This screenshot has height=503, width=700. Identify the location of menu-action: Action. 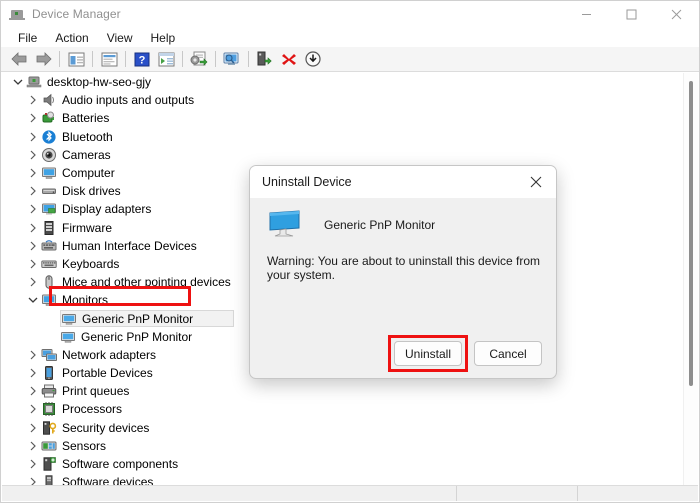
(71, 38).